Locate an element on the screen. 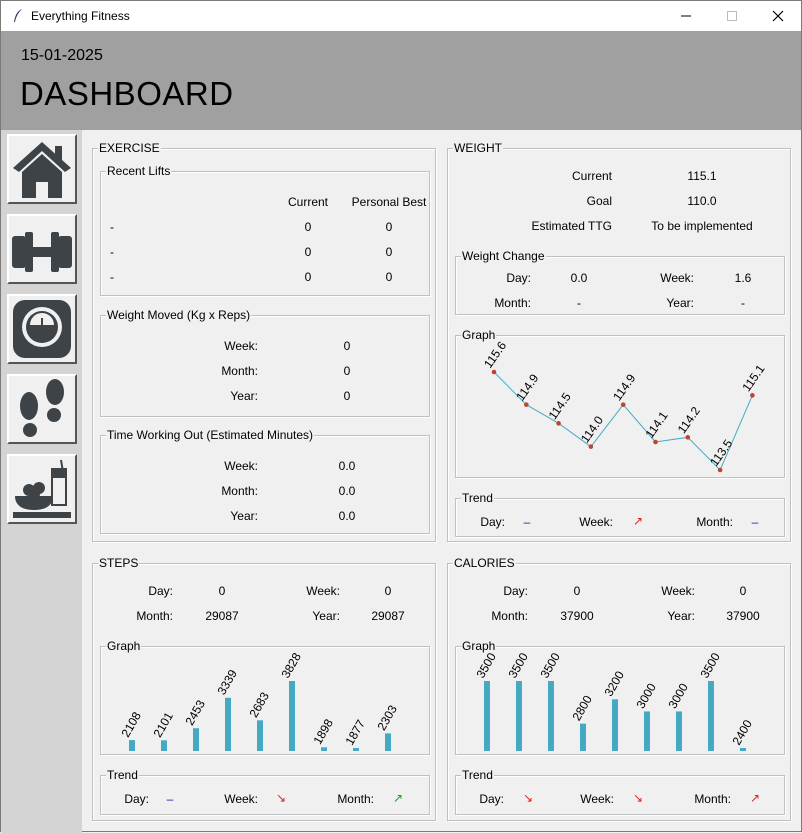 The height and width of the screenshot is (833, 802). steps-title: STEPS is located at coordinates (119, 563).